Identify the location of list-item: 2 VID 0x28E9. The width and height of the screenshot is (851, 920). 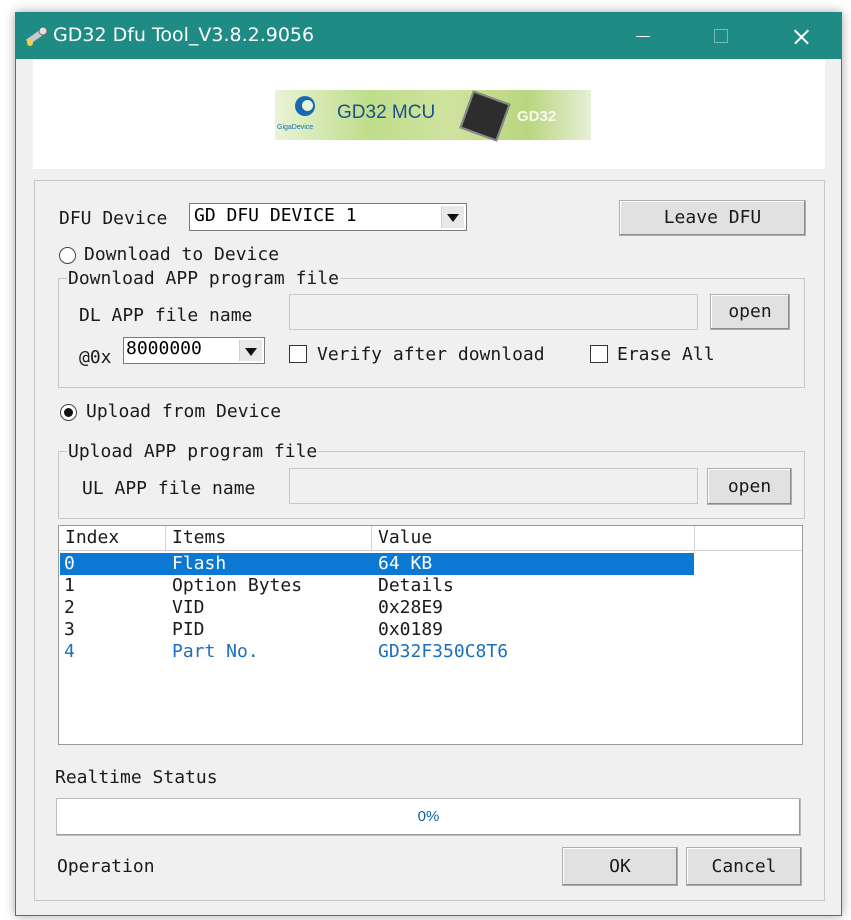
(430, 608).